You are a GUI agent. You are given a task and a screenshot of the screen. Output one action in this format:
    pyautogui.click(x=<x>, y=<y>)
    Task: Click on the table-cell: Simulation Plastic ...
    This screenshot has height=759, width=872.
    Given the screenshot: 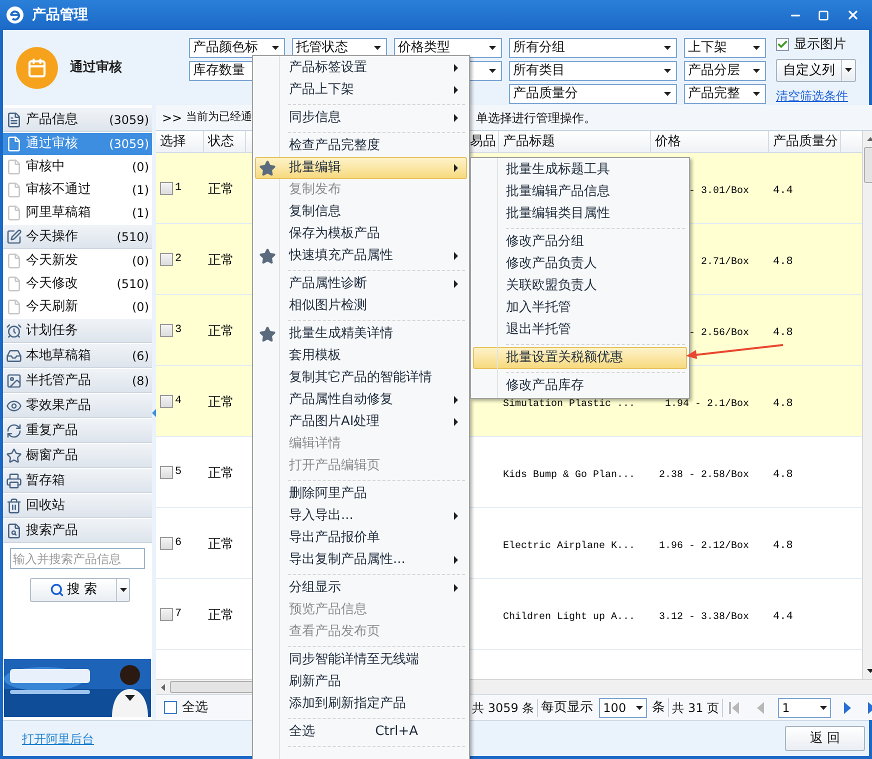 What is the action you would take?
    pyautogui.click(x=569, y=404)
    